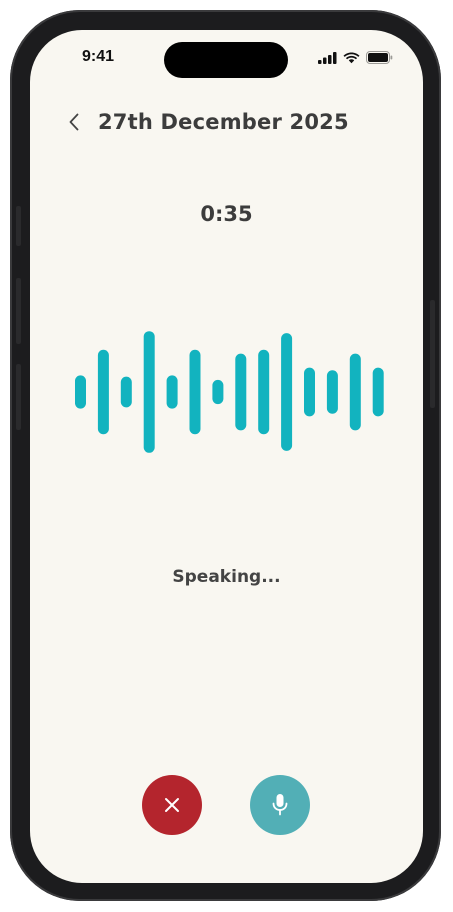  I want to click on dynamic-island, so click(226, 60).